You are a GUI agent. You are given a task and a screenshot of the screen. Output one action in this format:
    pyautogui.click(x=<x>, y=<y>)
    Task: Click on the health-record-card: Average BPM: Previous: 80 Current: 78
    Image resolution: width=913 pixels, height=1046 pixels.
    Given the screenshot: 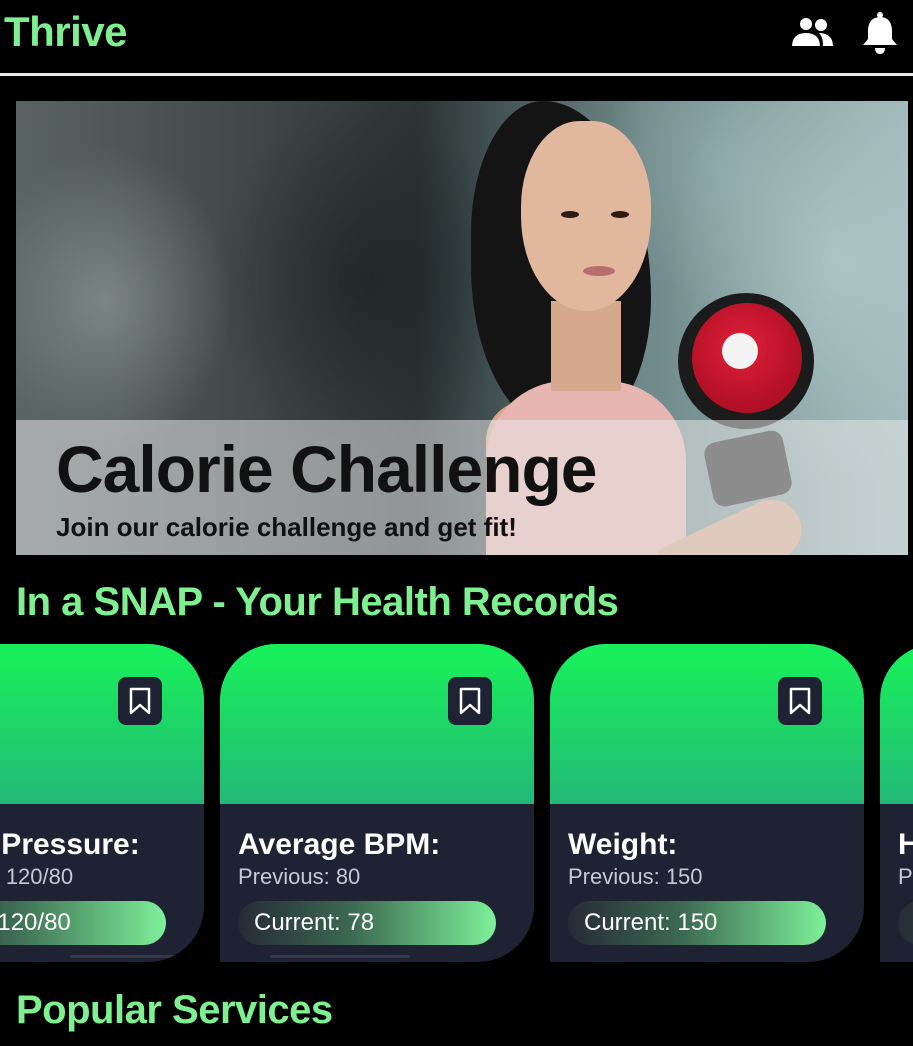 What is the action you would take?
    pyautogui.click(x=377, y=803)
    